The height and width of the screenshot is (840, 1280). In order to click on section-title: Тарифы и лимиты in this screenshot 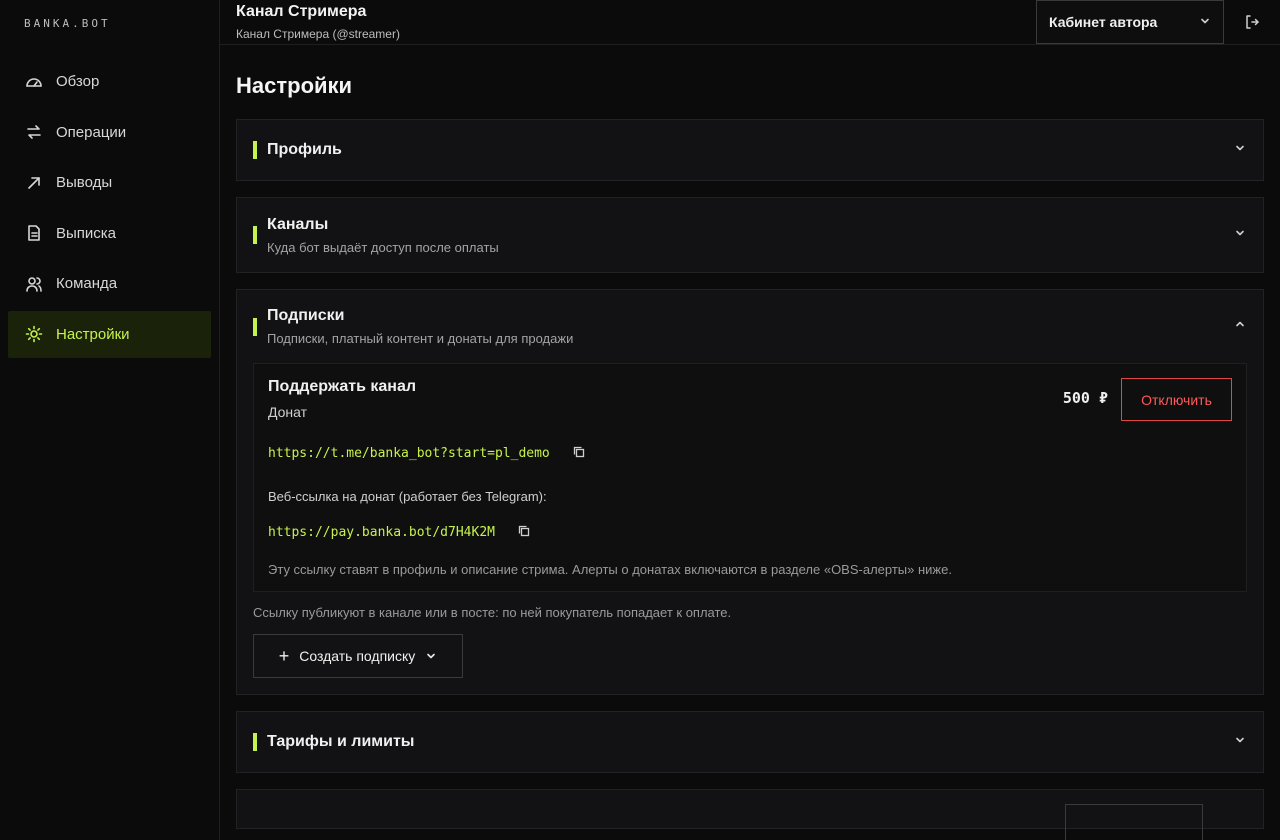, I will do `click(341, 741)`.